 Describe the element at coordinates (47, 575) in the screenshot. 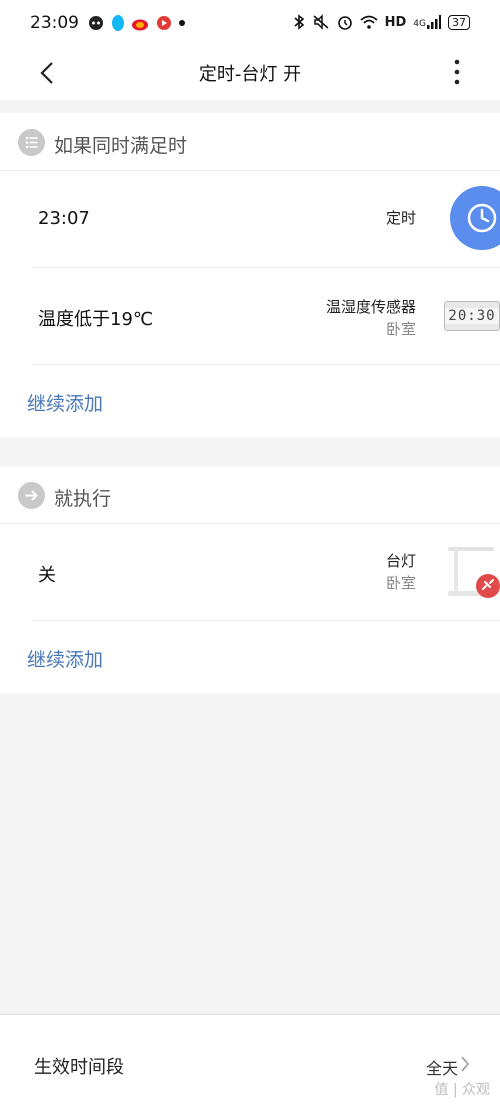

I see `action-value: 关` at that location.